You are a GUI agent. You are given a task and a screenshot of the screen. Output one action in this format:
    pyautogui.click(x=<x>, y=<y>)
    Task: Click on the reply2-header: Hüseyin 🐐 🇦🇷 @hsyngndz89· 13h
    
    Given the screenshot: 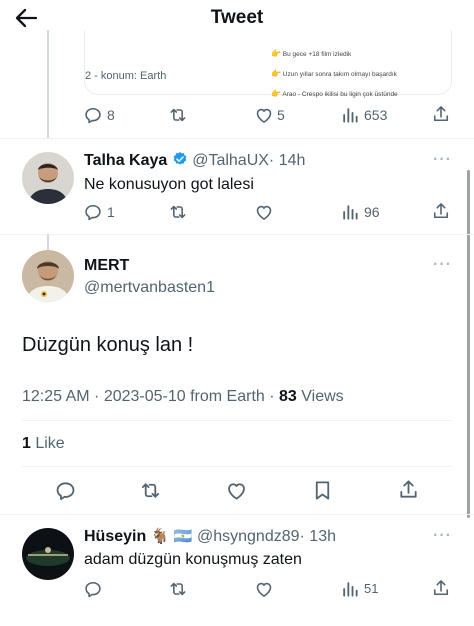 What is the action you would take?
    pyautogui.click(x=210, y=536)
    